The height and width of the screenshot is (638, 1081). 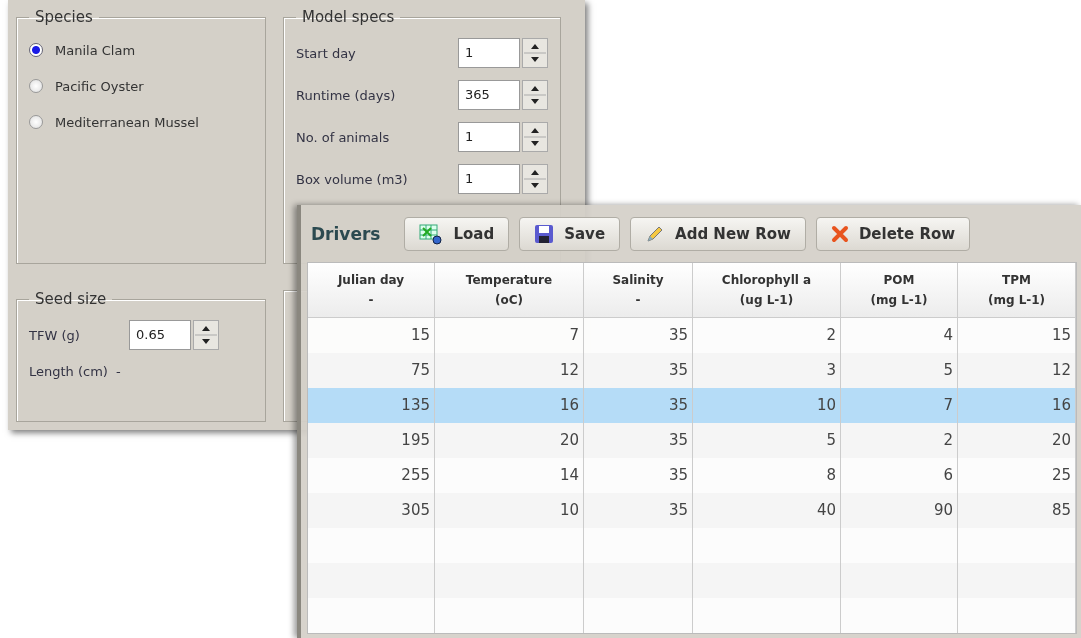 What do you see at coordinates (767, 290) in the screenshot?
I see `column-header: Chlorophyll a (ug L-1)` at bounding box center [767, 290].